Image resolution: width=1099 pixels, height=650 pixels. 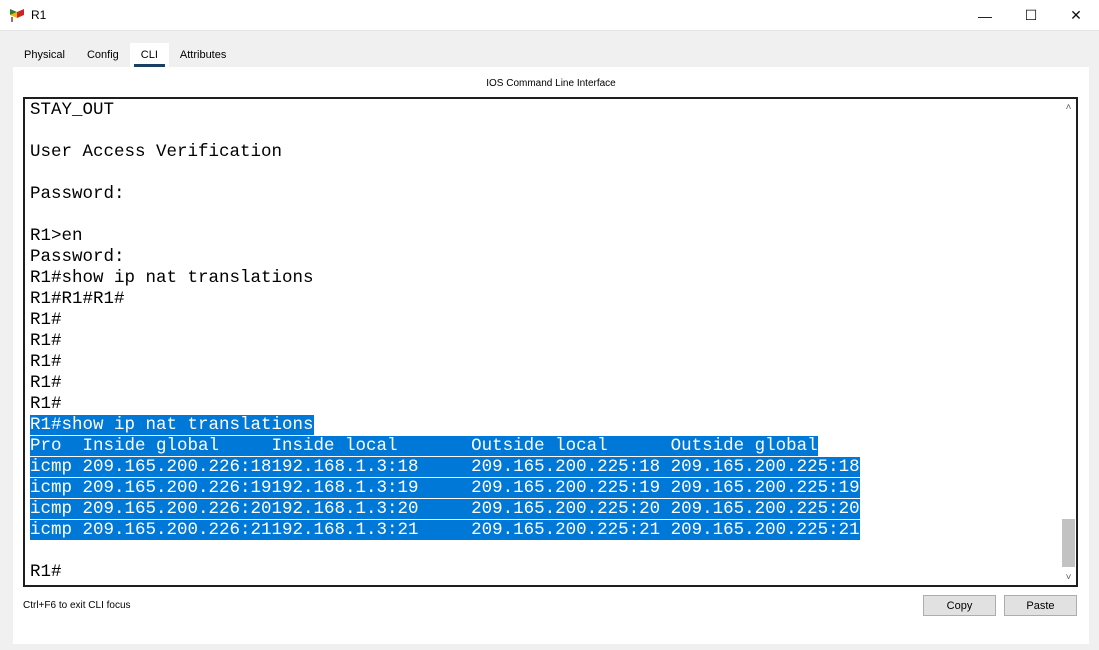 I want to click on console-line-text: R1#R1#R1#, so click(x=77, y=299).